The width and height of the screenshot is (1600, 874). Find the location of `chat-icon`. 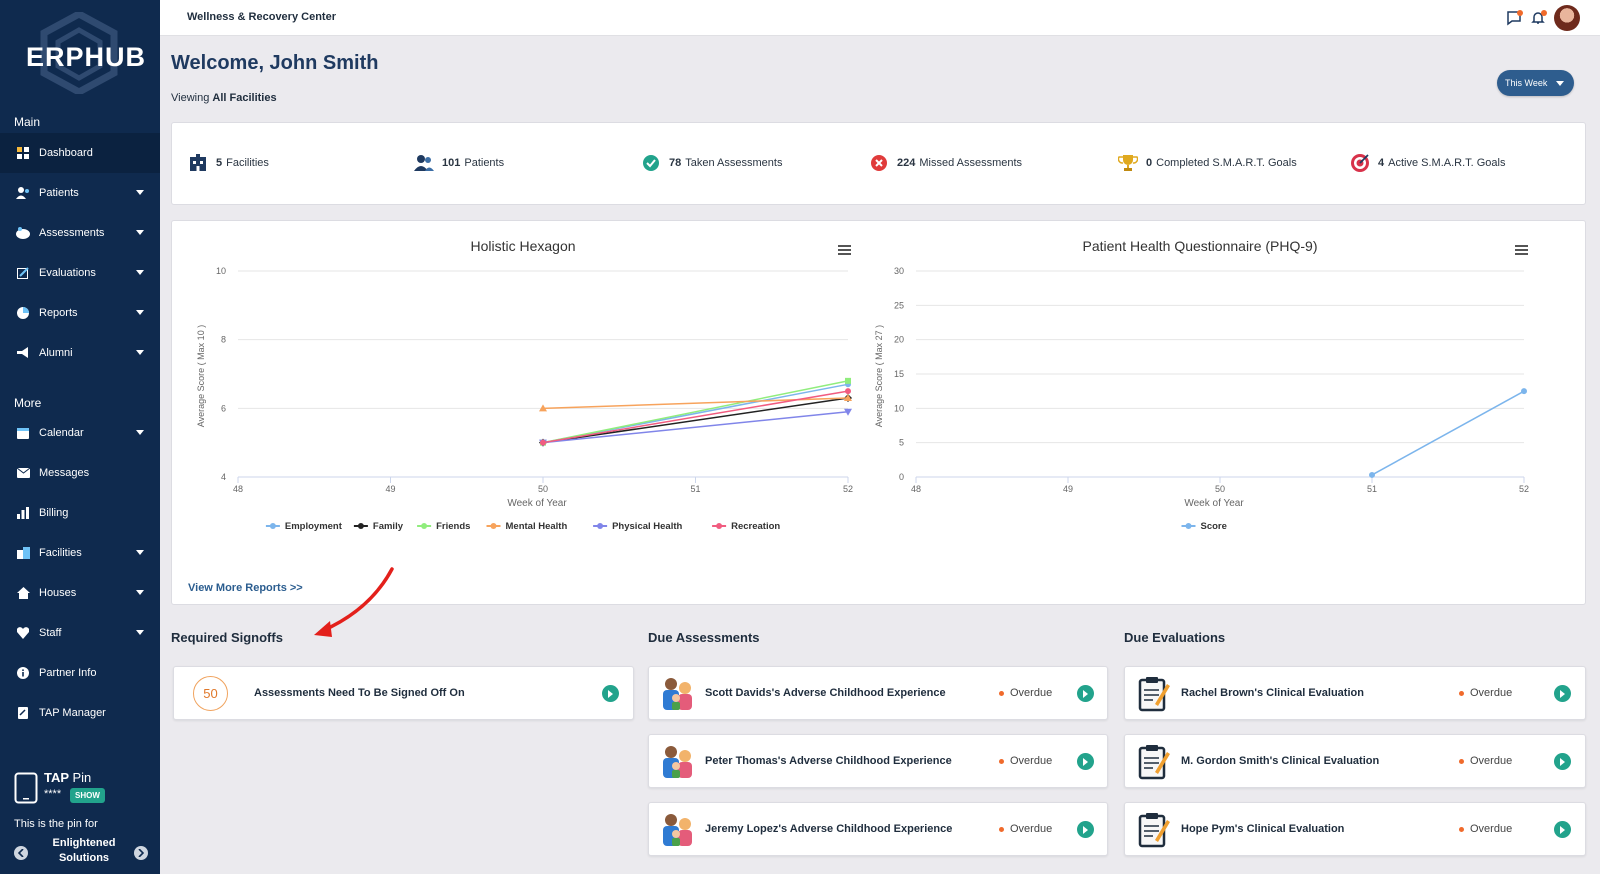

chat-icon is located at coordinates (1514, 18).